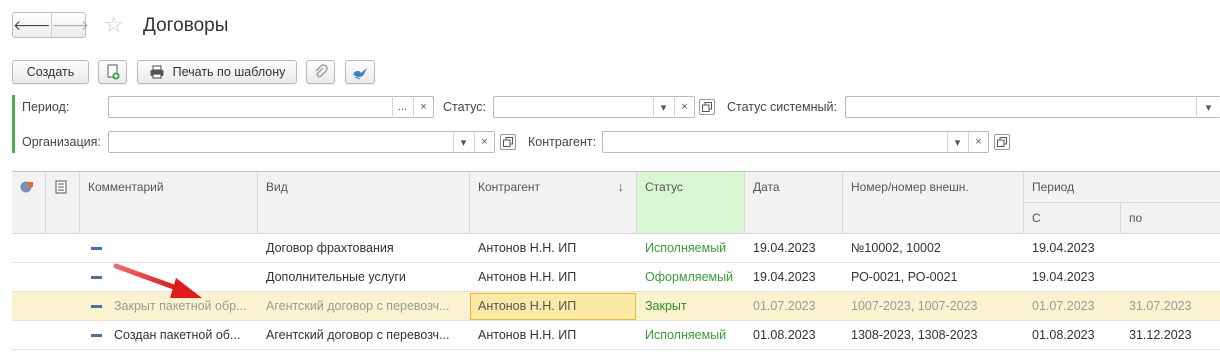 The height and width of the screenshot is (359, 1220). I want to click on sort-down-icon: ↓, so click(621, 186).